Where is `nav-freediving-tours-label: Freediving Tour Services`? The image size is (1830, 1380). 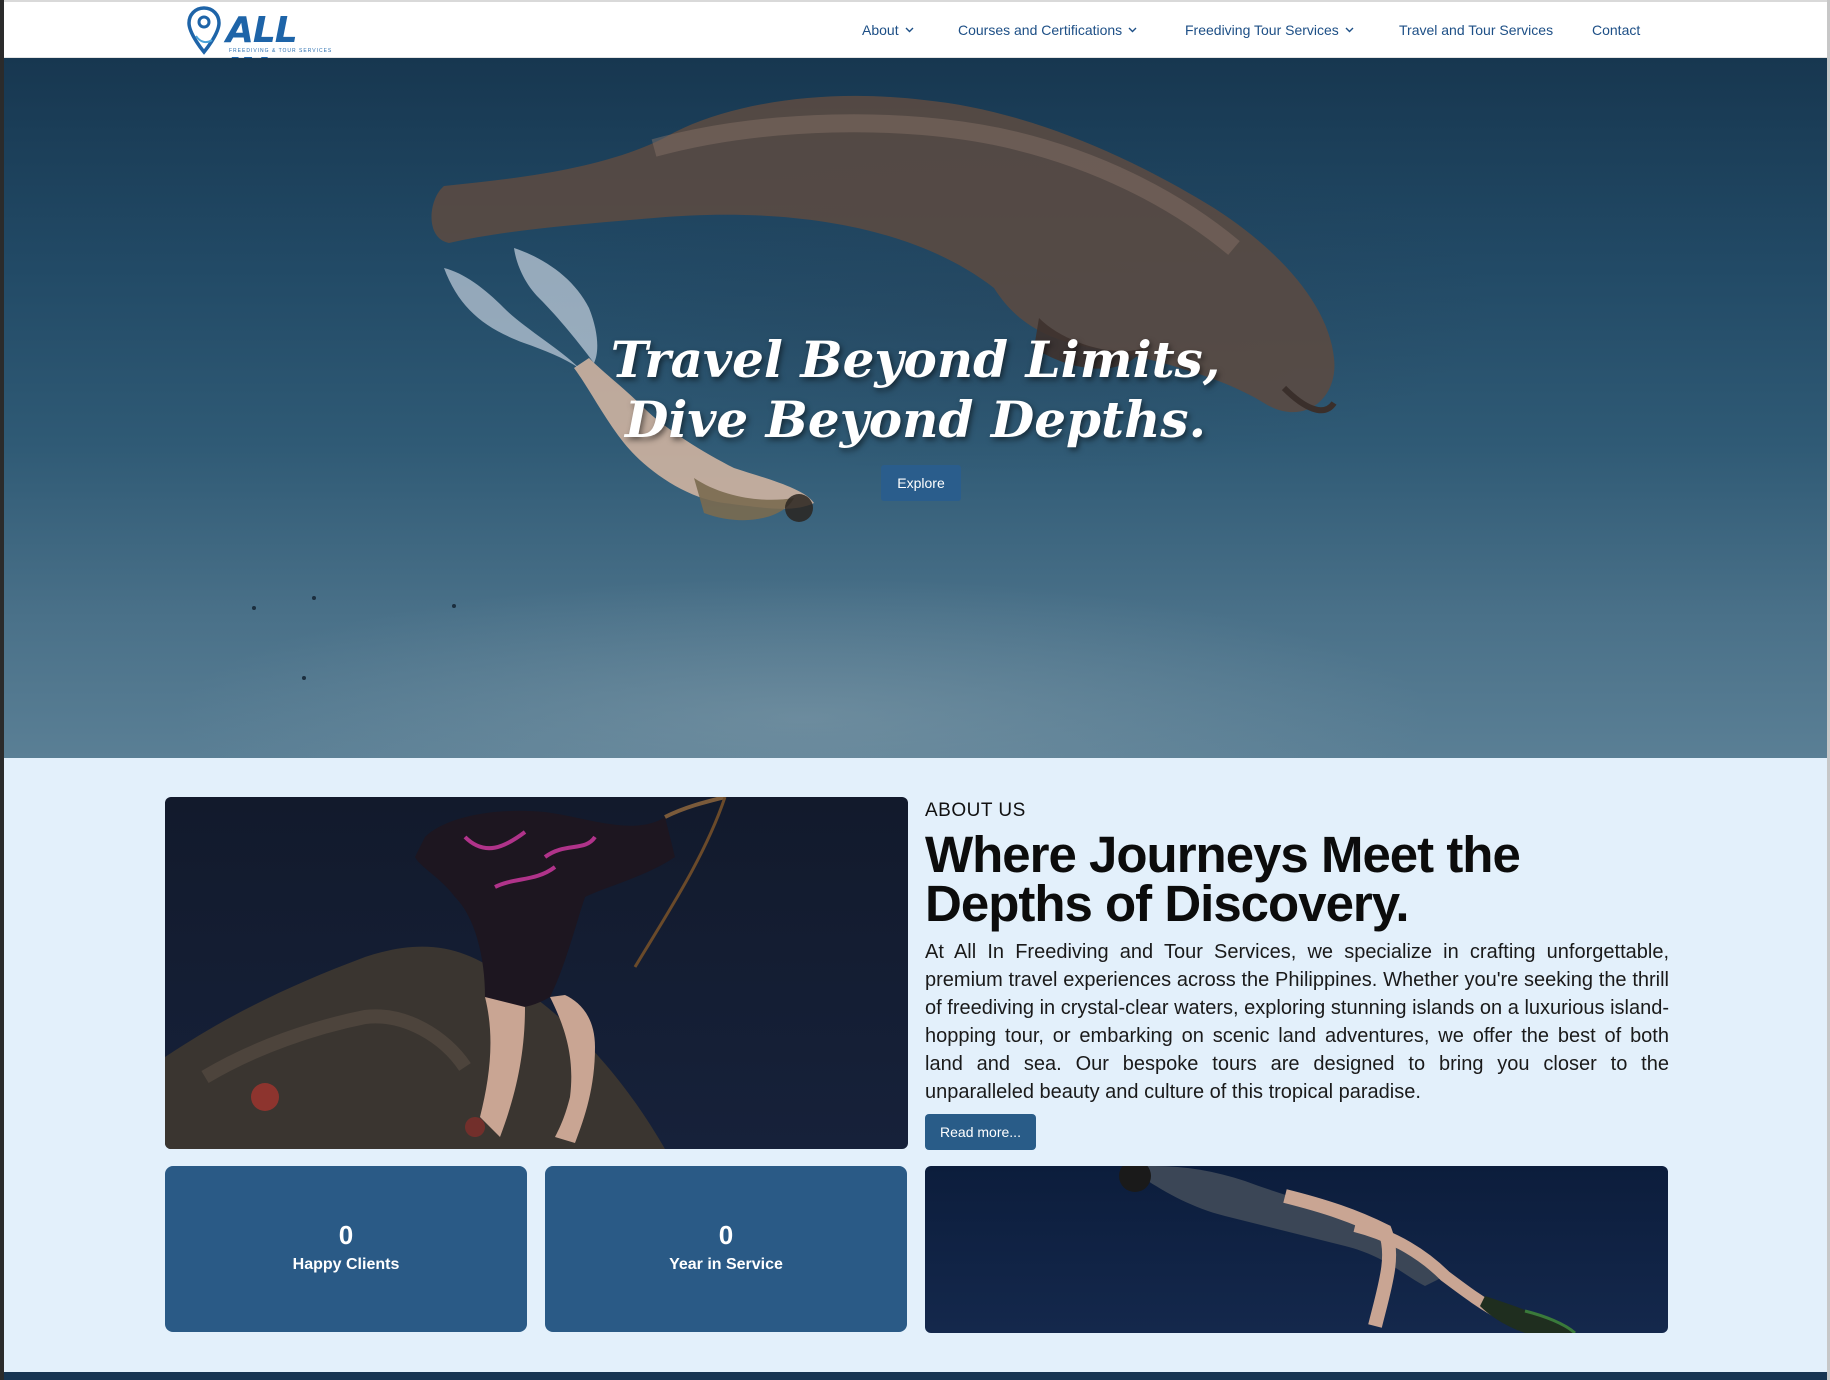
nav-freediving-tours-label: Freediving Tour Services is located at coordinates (1262, 30).